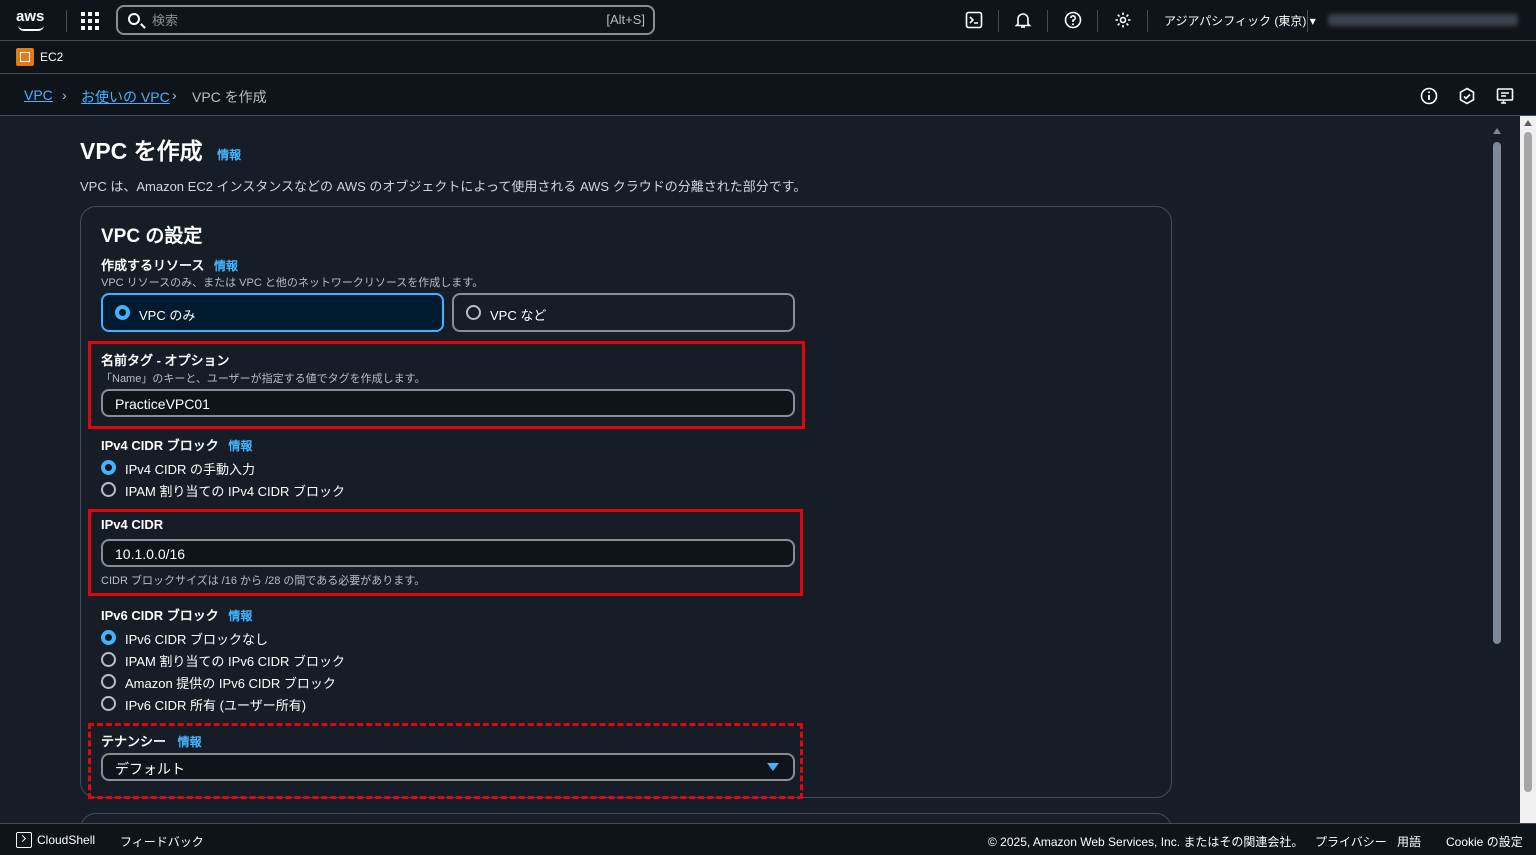 This screenshot has width=1536, height=855. What do you see at coordinates (216, 705) in the screenshot?
I see `option-label: IPv6 CIDR 所有 (ユーザー所有)` at bounding box center [216, 705].